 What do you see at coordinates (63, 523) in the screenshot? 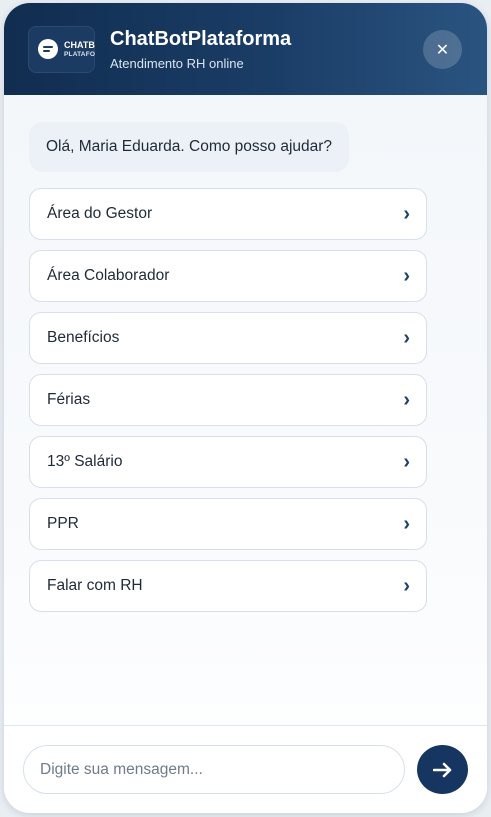
I see `option-label: PPR` at bounding box center [63, 523].